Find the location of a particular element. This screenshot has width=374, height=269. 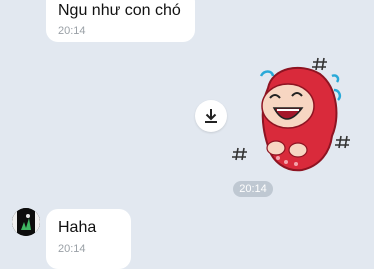

avatar-icon is located at coordinates (26, 222).